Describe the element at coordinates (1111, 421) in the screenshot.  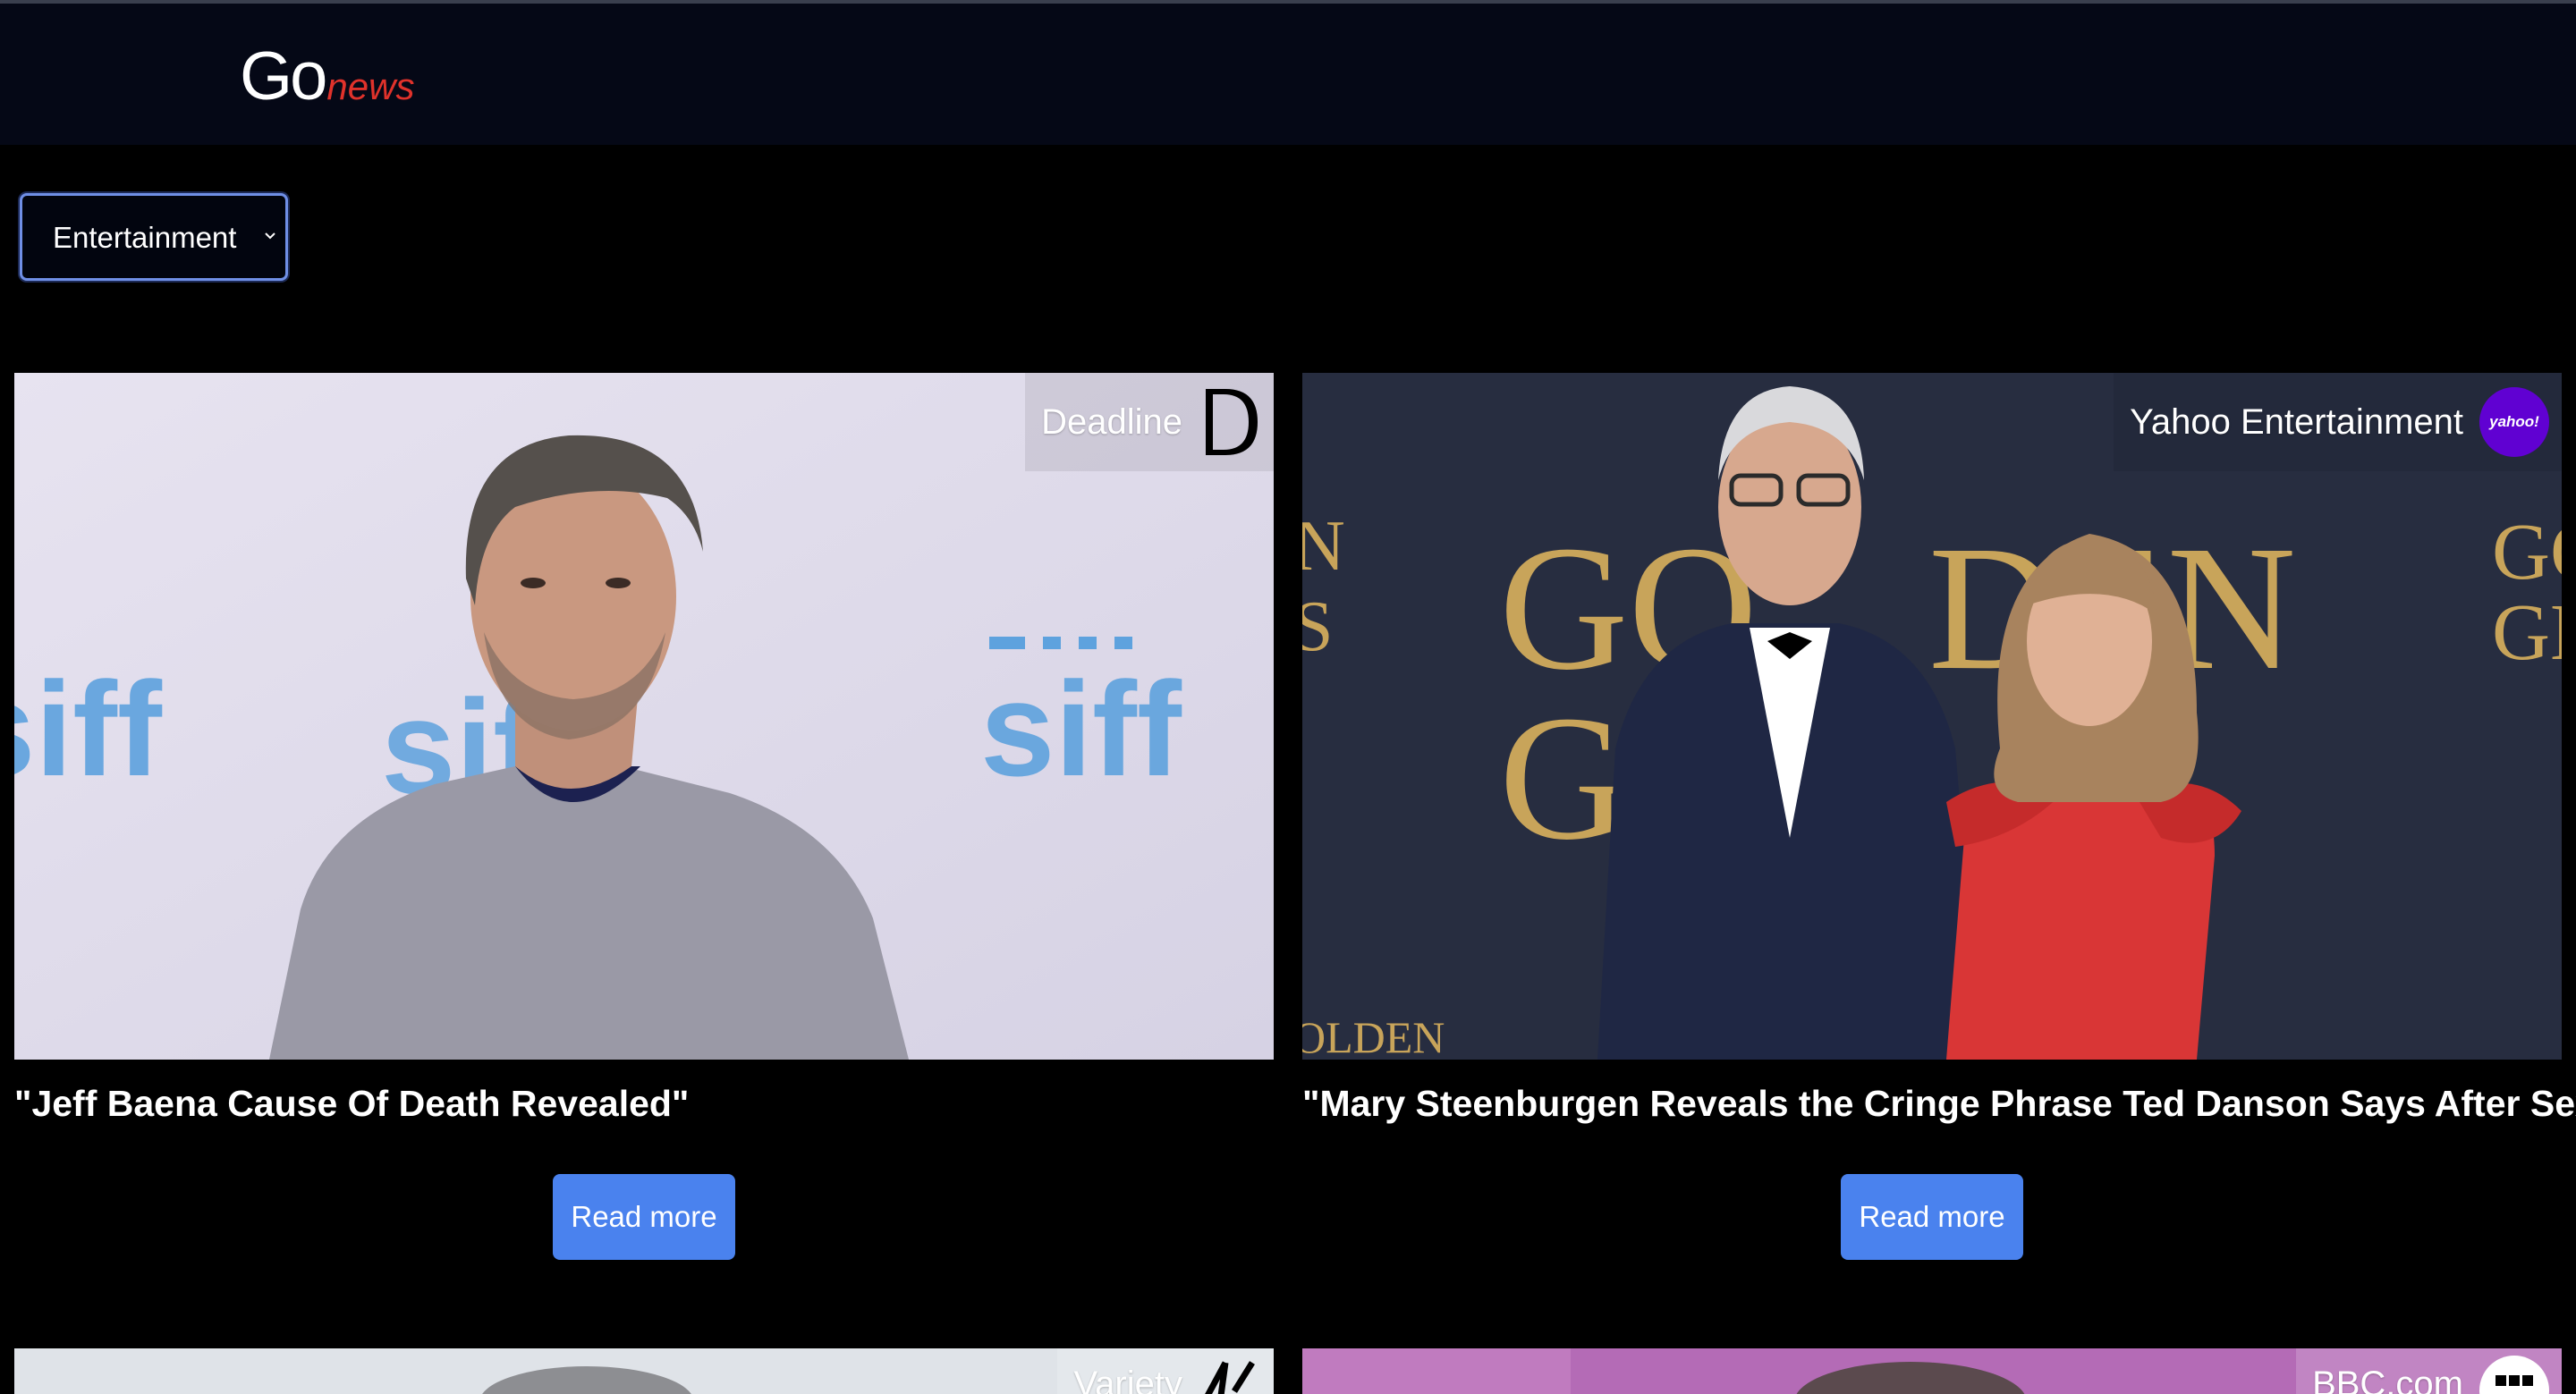
I see `source-name: Deadline` at that location.